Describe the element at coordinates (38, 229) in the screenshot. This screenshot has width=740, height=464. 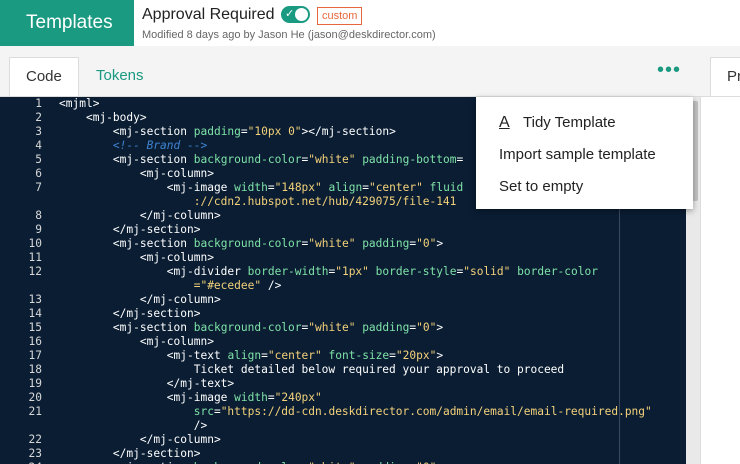
I see `line-number: 9` at that location.